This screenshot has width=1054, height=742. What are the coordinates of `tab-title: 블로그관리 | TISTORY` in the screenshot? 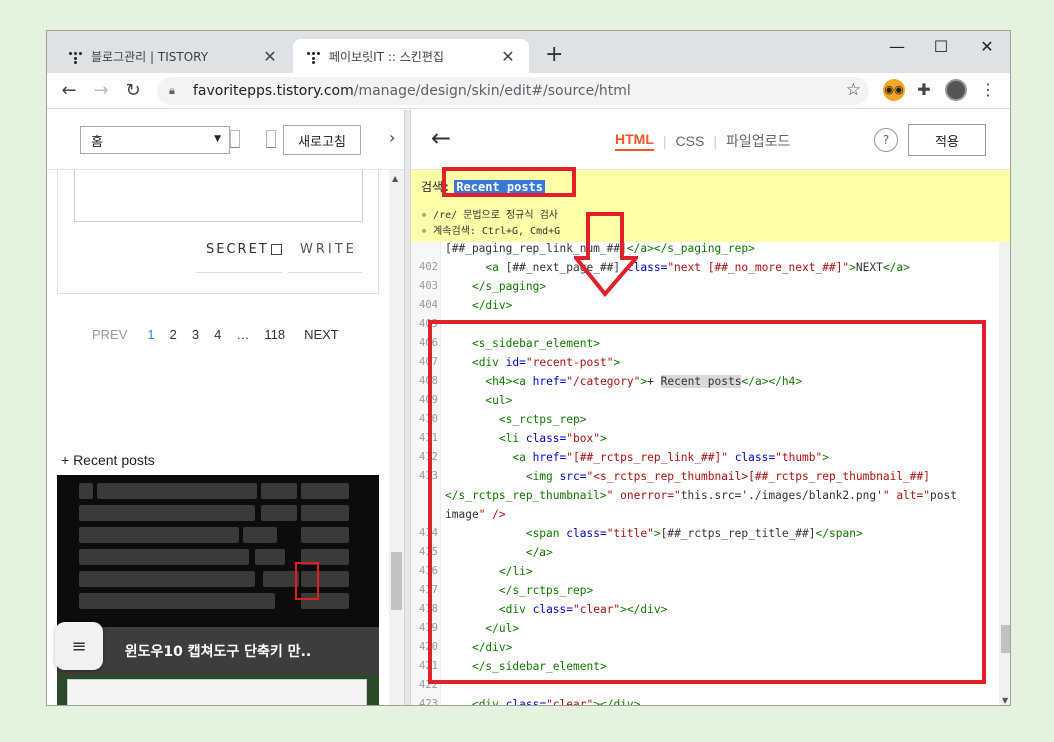 It's located at (150, 56).